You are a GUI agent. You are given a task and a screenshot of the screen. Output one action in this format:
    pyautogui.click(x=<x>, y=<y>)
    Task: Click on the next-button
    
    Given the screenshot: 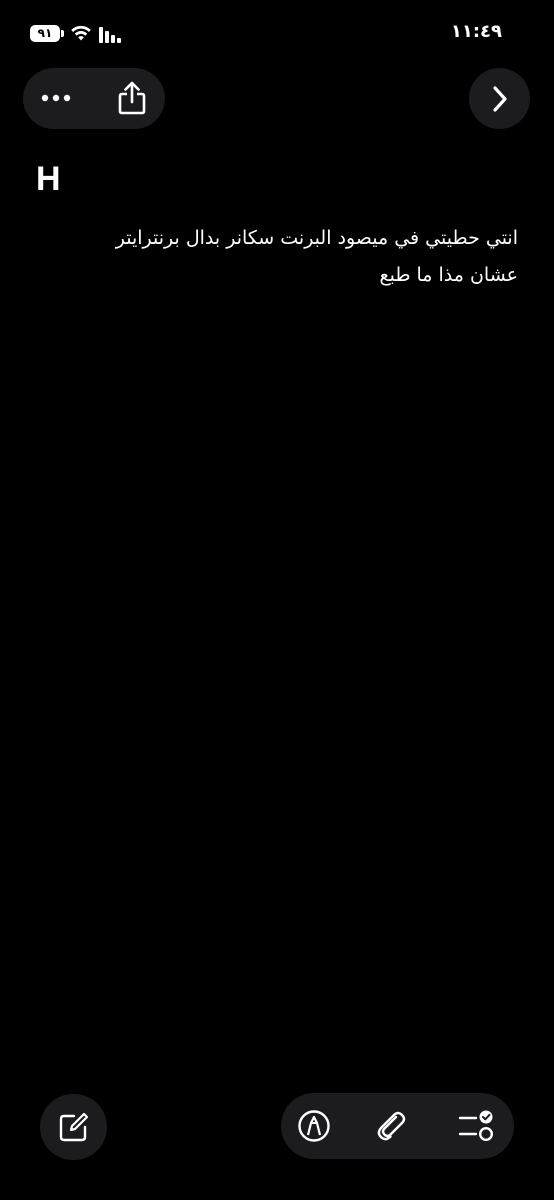 What is the action you would take?
    pyautogui.click(x=499, y=98)
    